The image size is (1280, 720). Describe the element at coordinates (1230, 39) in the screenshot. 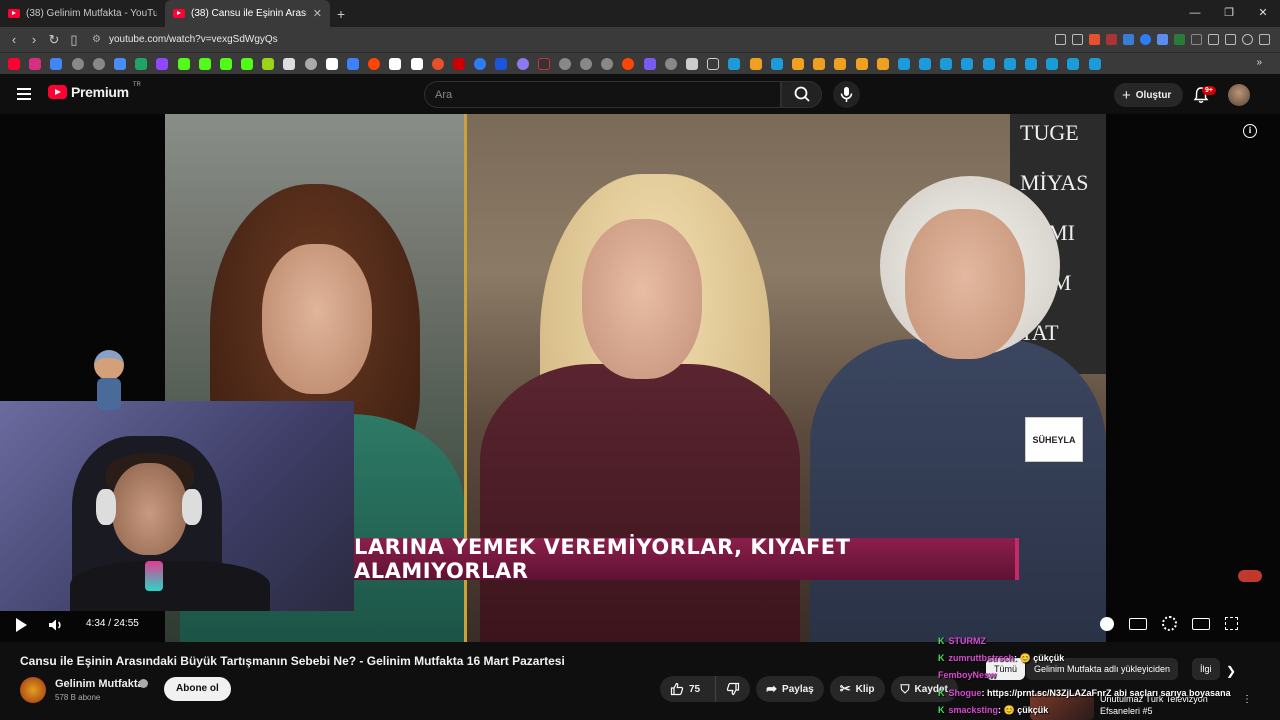

I see `sidebar-icon` at that location.